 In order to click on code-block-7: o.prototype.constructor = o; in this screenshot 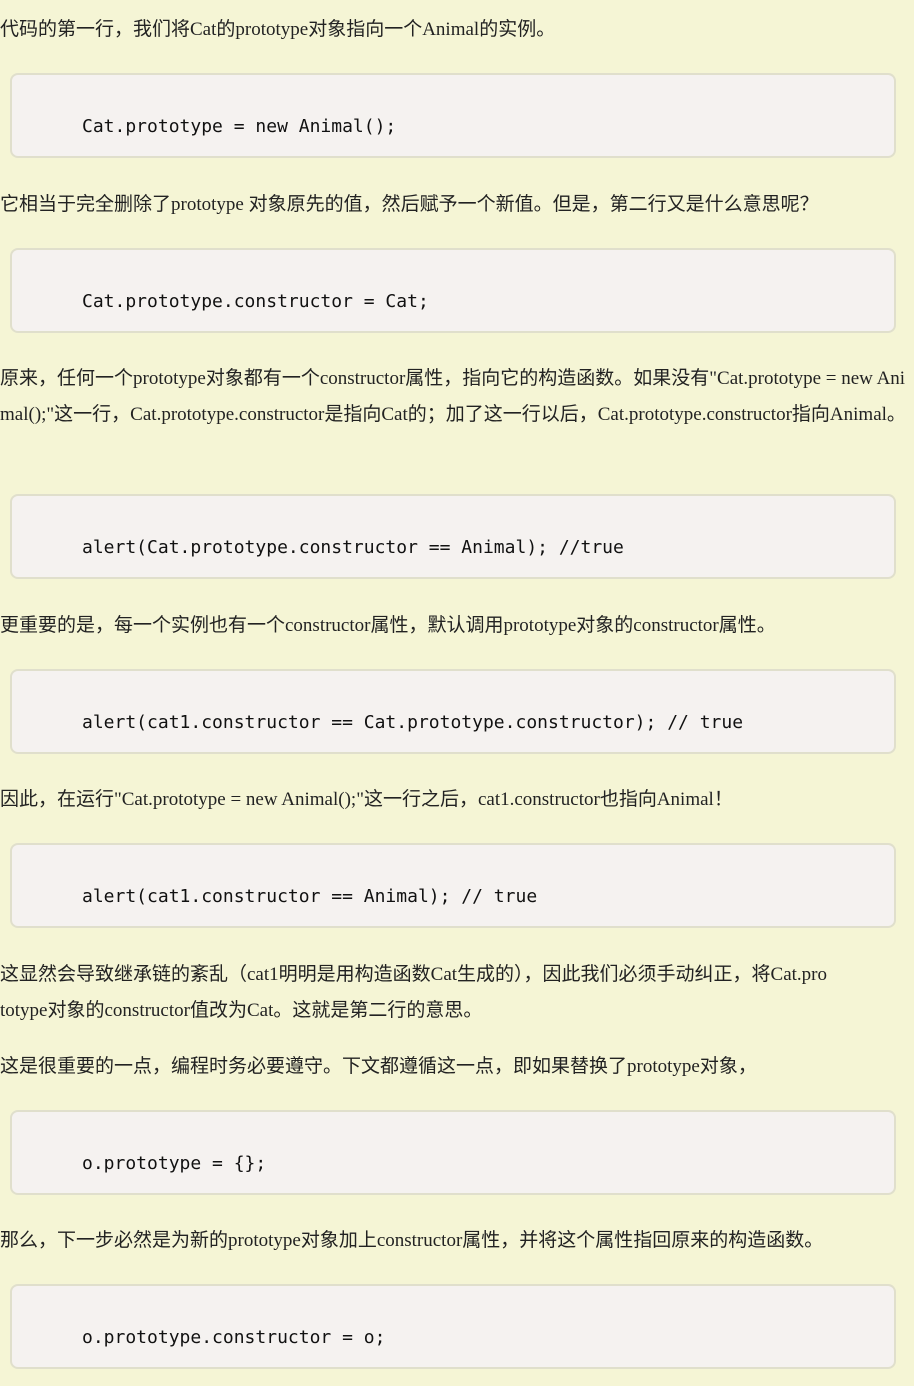, I will do `click(453, 1326)`.